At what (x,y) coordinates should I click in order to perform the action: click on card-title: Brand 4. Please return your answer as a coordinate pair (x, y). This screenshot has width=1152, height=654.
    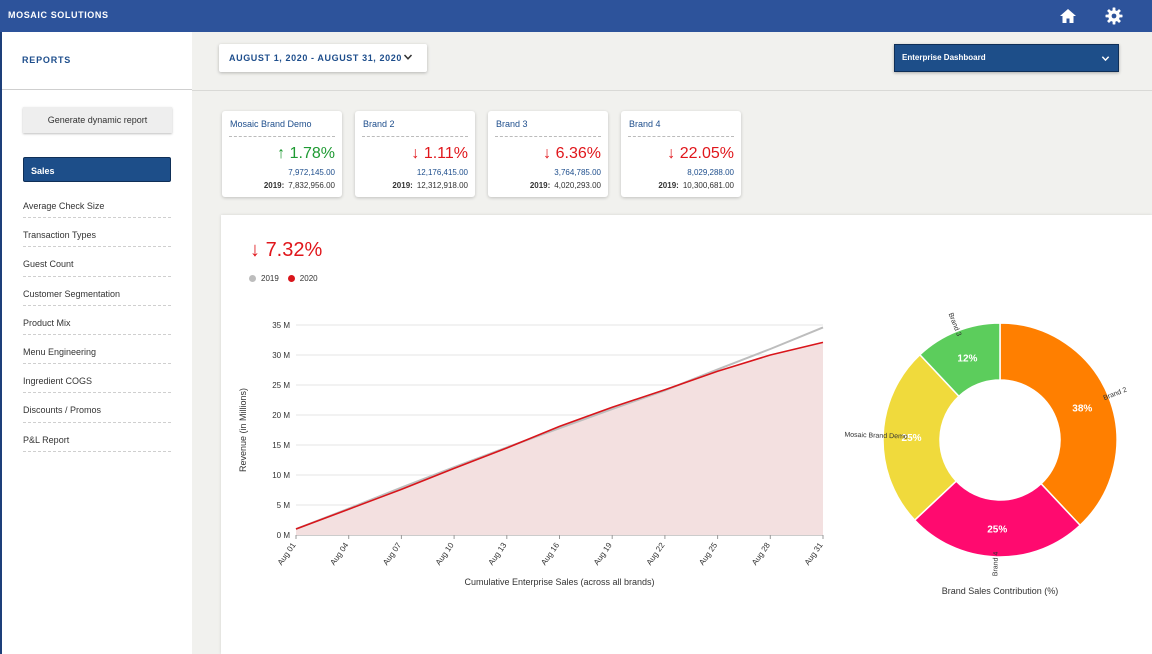
    Looking at the image, I should click on (645, 124).